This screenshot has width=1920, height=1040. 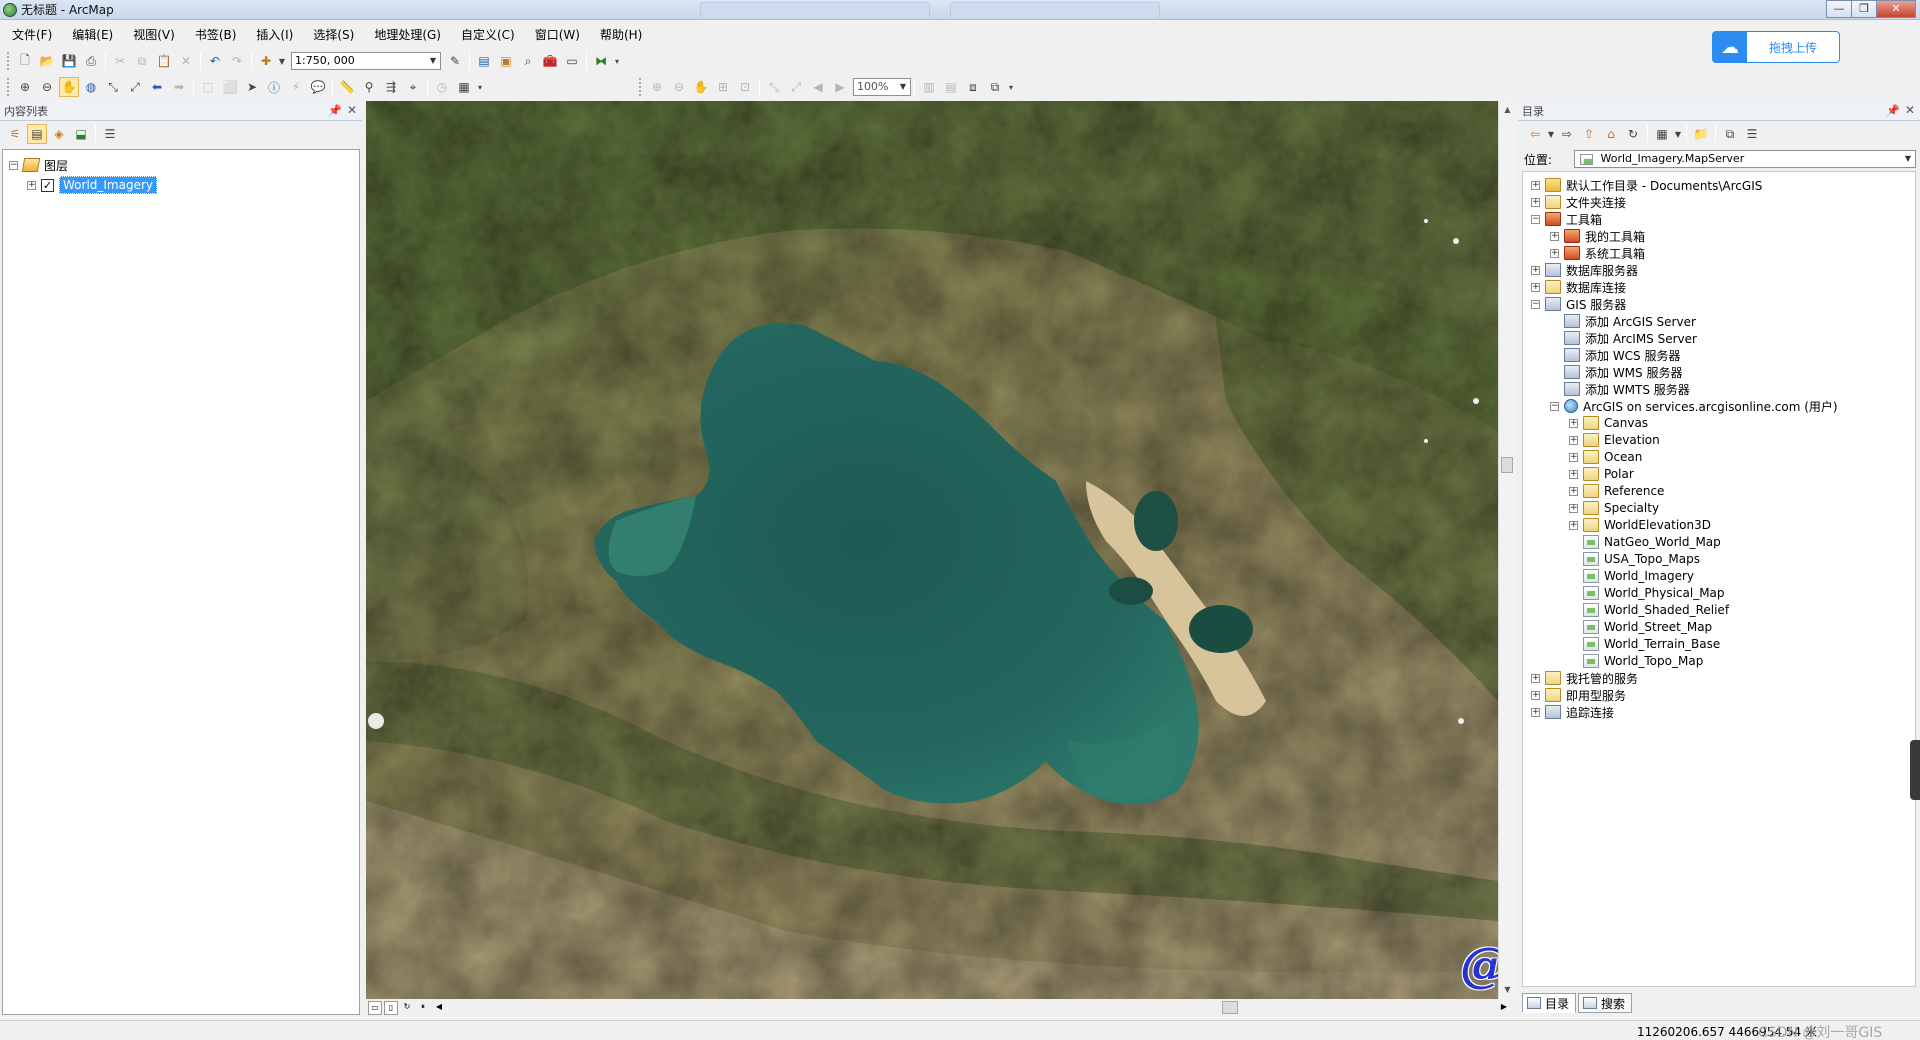 I want to click on menu-edit: 编辑(E), so click(x=90, y=35).